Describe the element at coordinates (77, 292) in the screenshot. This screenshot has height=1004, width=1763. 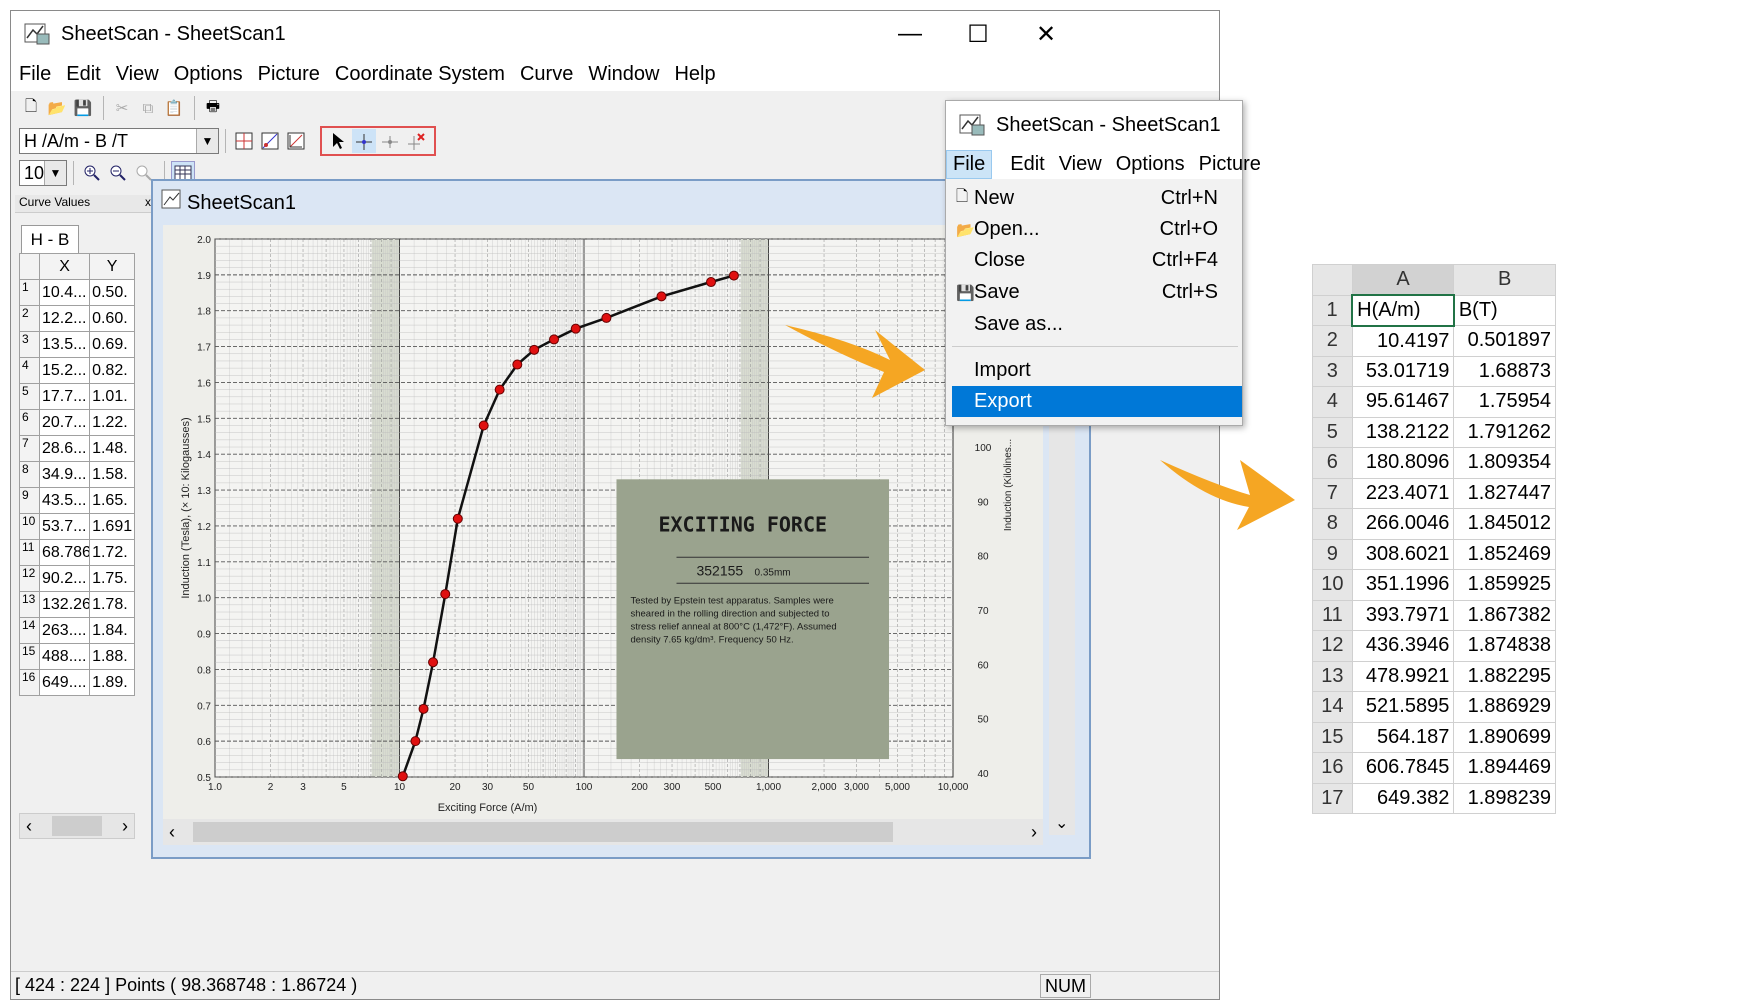
I see `table-row: 1 10.4... 0.50.` at that location.